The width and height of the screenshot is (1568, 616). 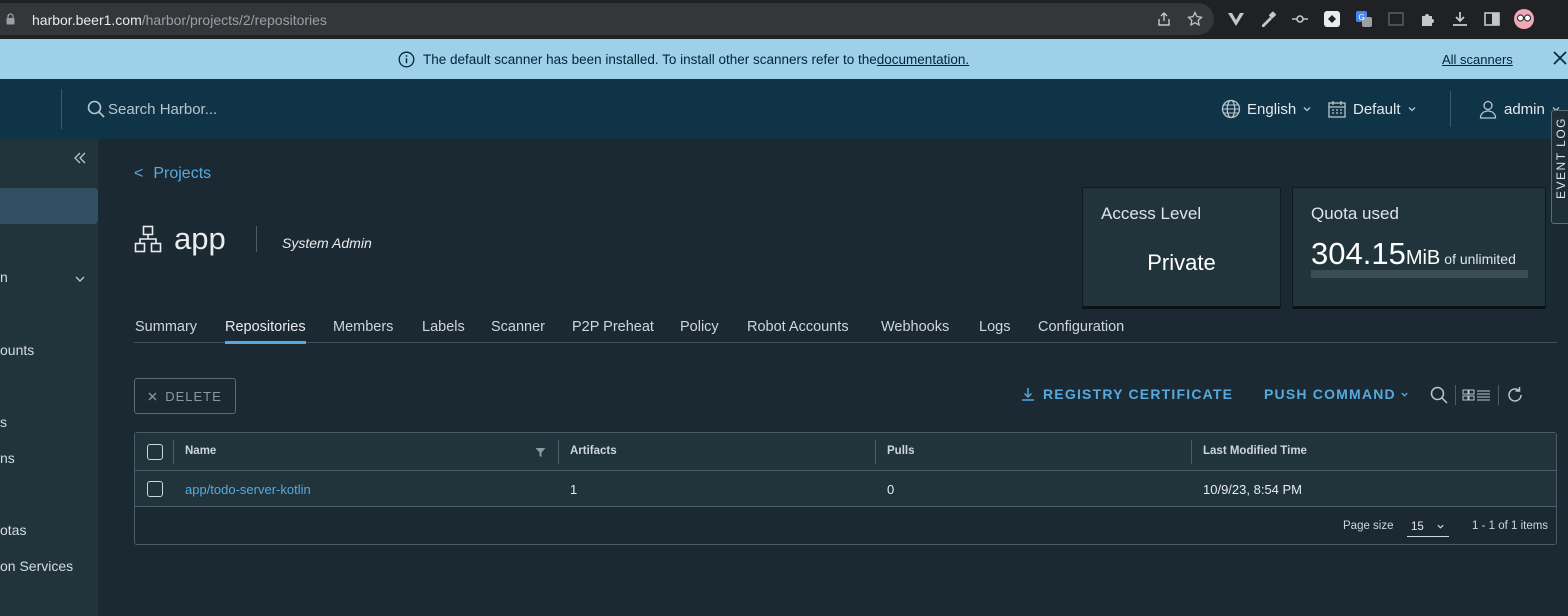 I want to click on view-toggle-icon, so click(x=1477, y=395).